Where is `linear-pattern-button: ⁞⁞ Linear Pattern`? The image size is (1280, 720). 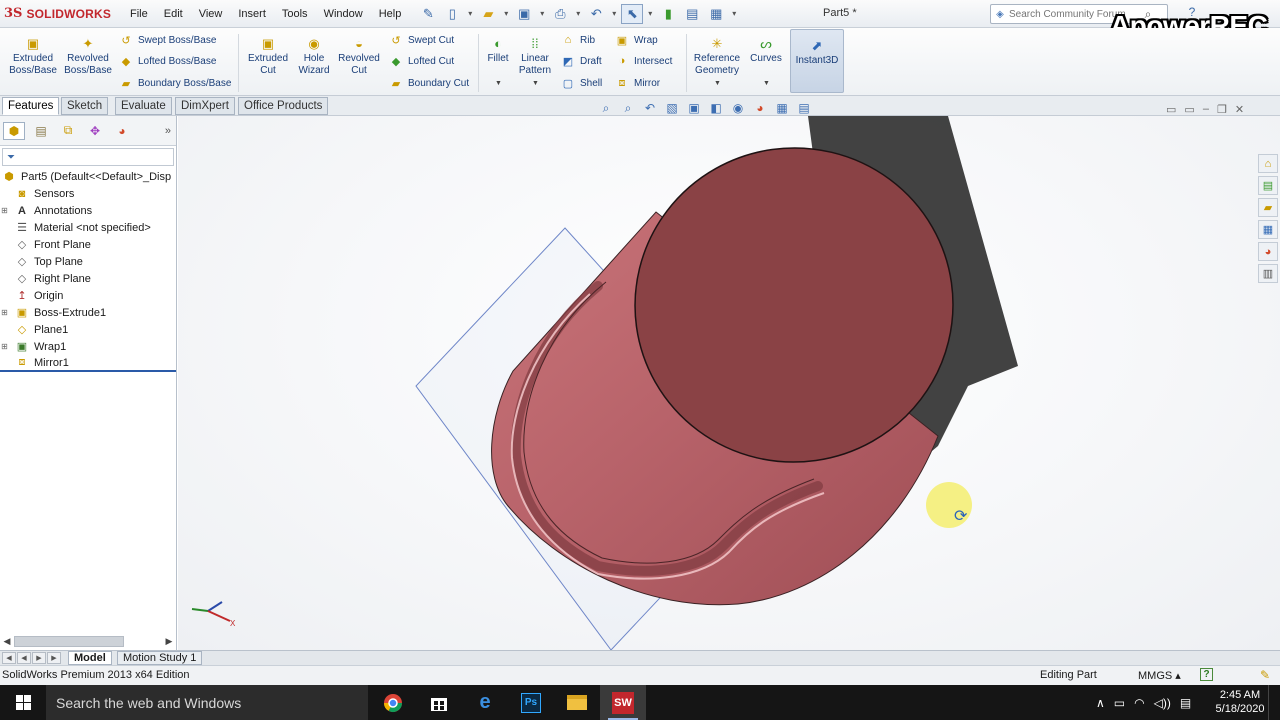 linear-pattern-button: ⁞⁞ Linear Pattern is located at coordinates (535, 56).